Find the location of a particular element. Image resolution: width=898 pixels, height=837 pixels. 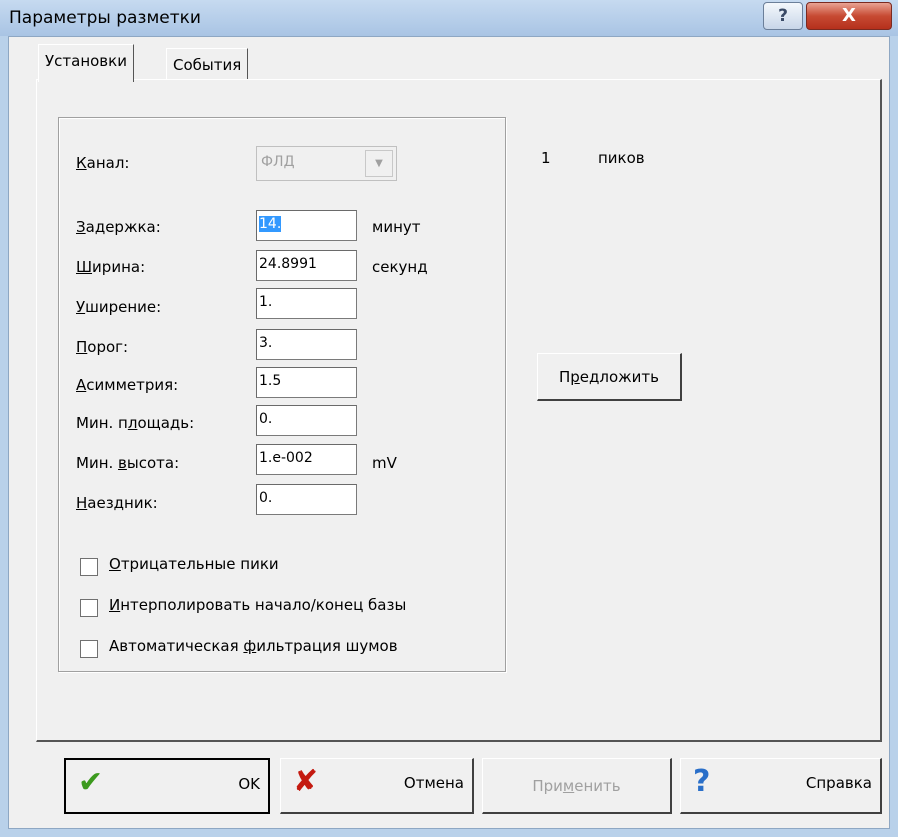

negative-peaks-checkbox is located at coordinates (89, 567).